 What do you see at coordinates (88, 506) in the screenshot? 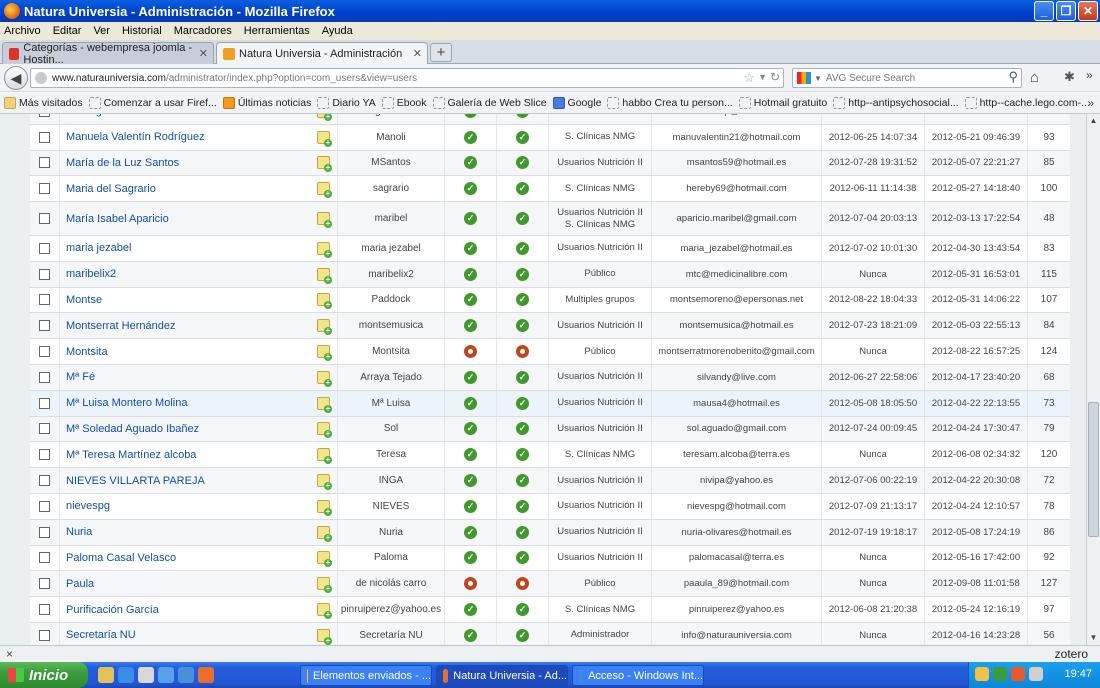
I see `user-name-link: nievespg` at bounding box center [88, 506].